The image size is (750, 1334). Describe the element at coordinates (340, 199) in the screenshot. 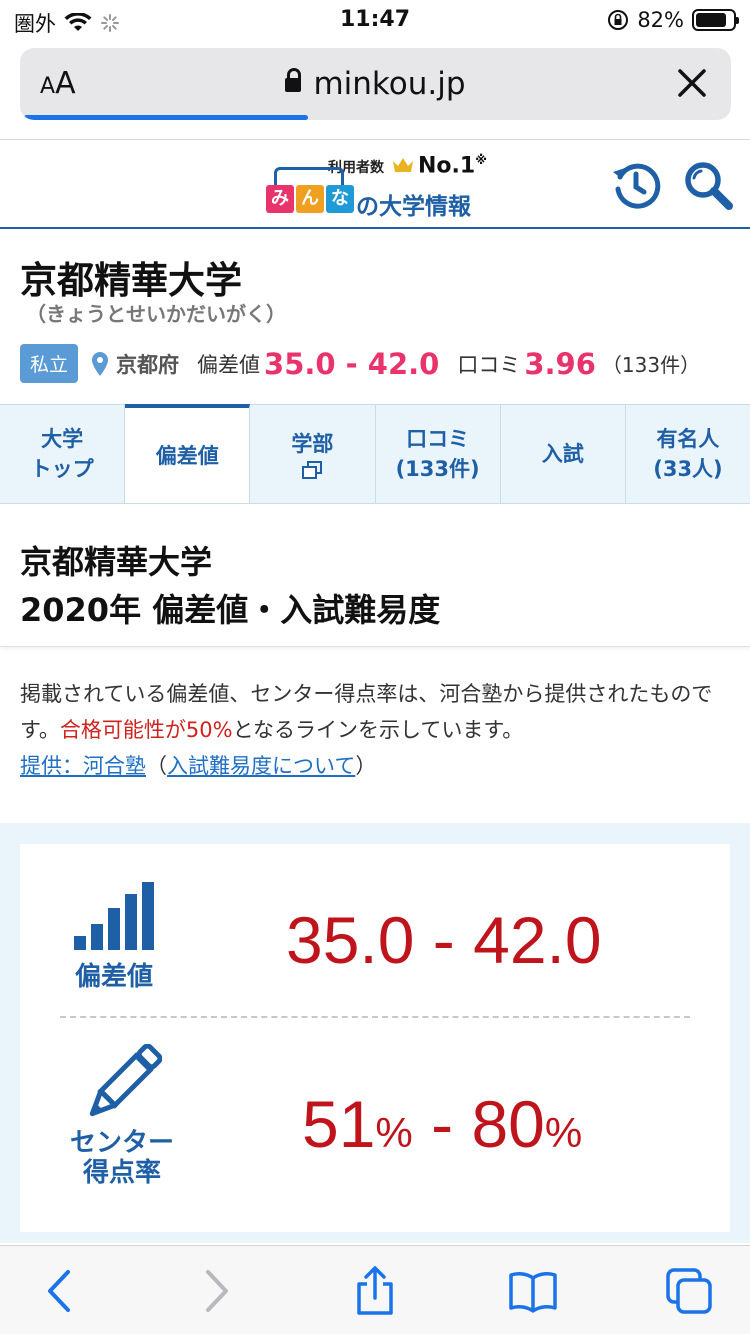

I see `logo-char: な` at that location.